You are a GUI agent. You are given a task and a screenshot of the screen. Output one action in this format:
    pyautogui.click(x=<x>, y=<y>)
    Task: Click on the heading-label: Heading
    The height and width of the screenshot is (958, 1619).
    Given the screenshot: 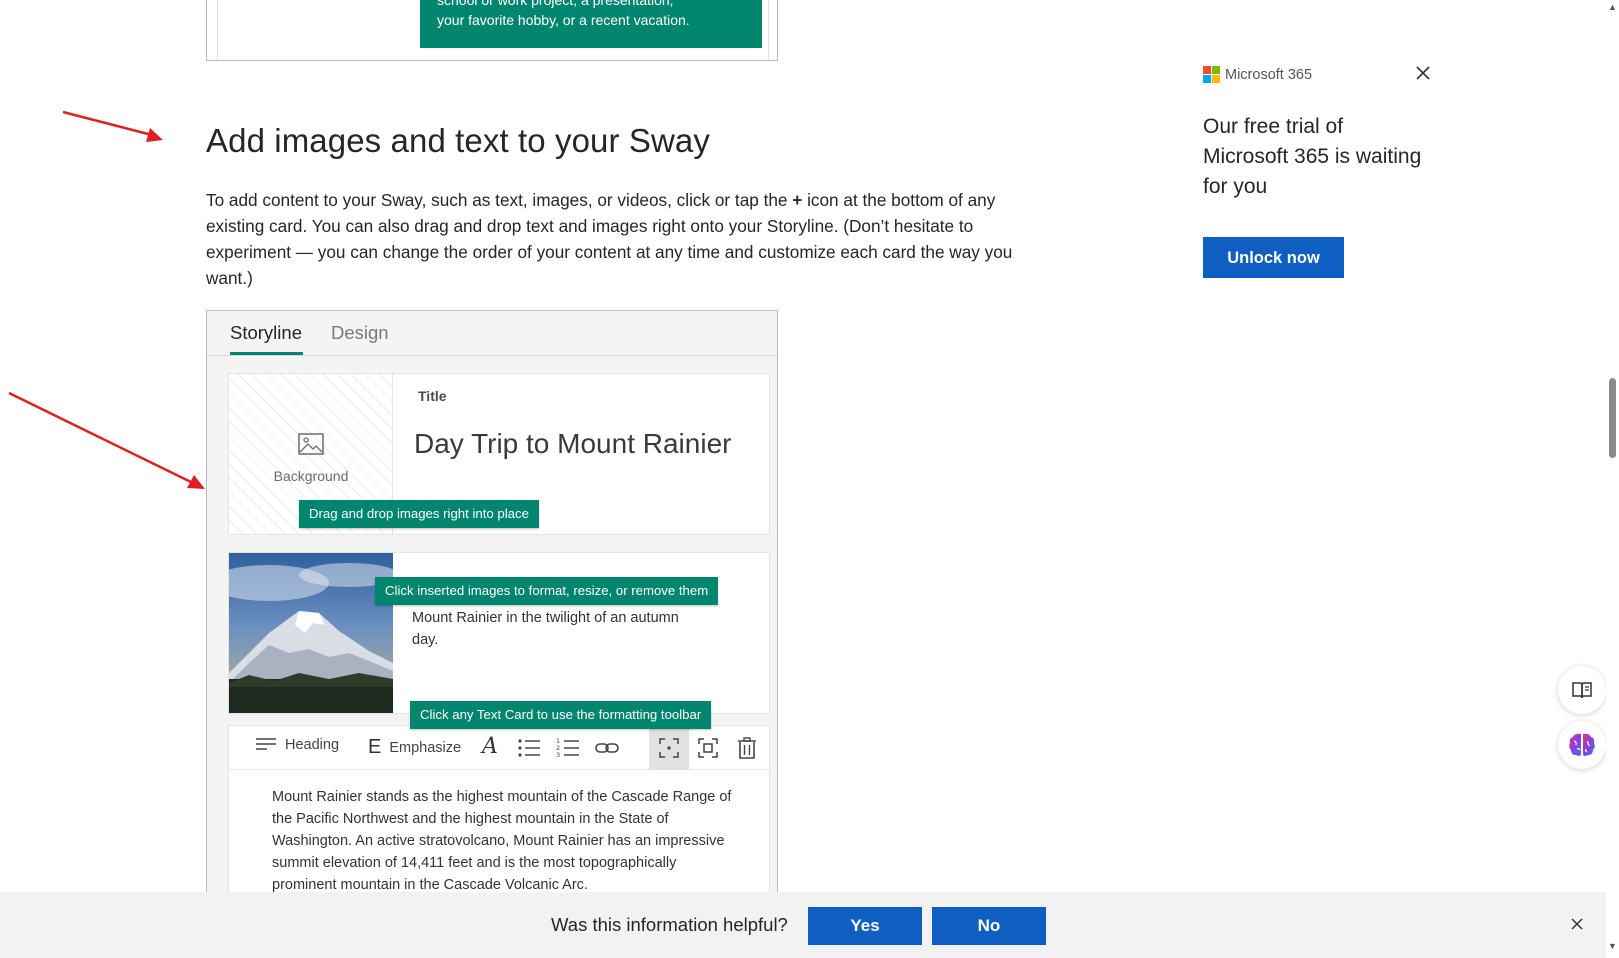 What is the action you would take?
    pyautogui.click(x=312, y=745)
    